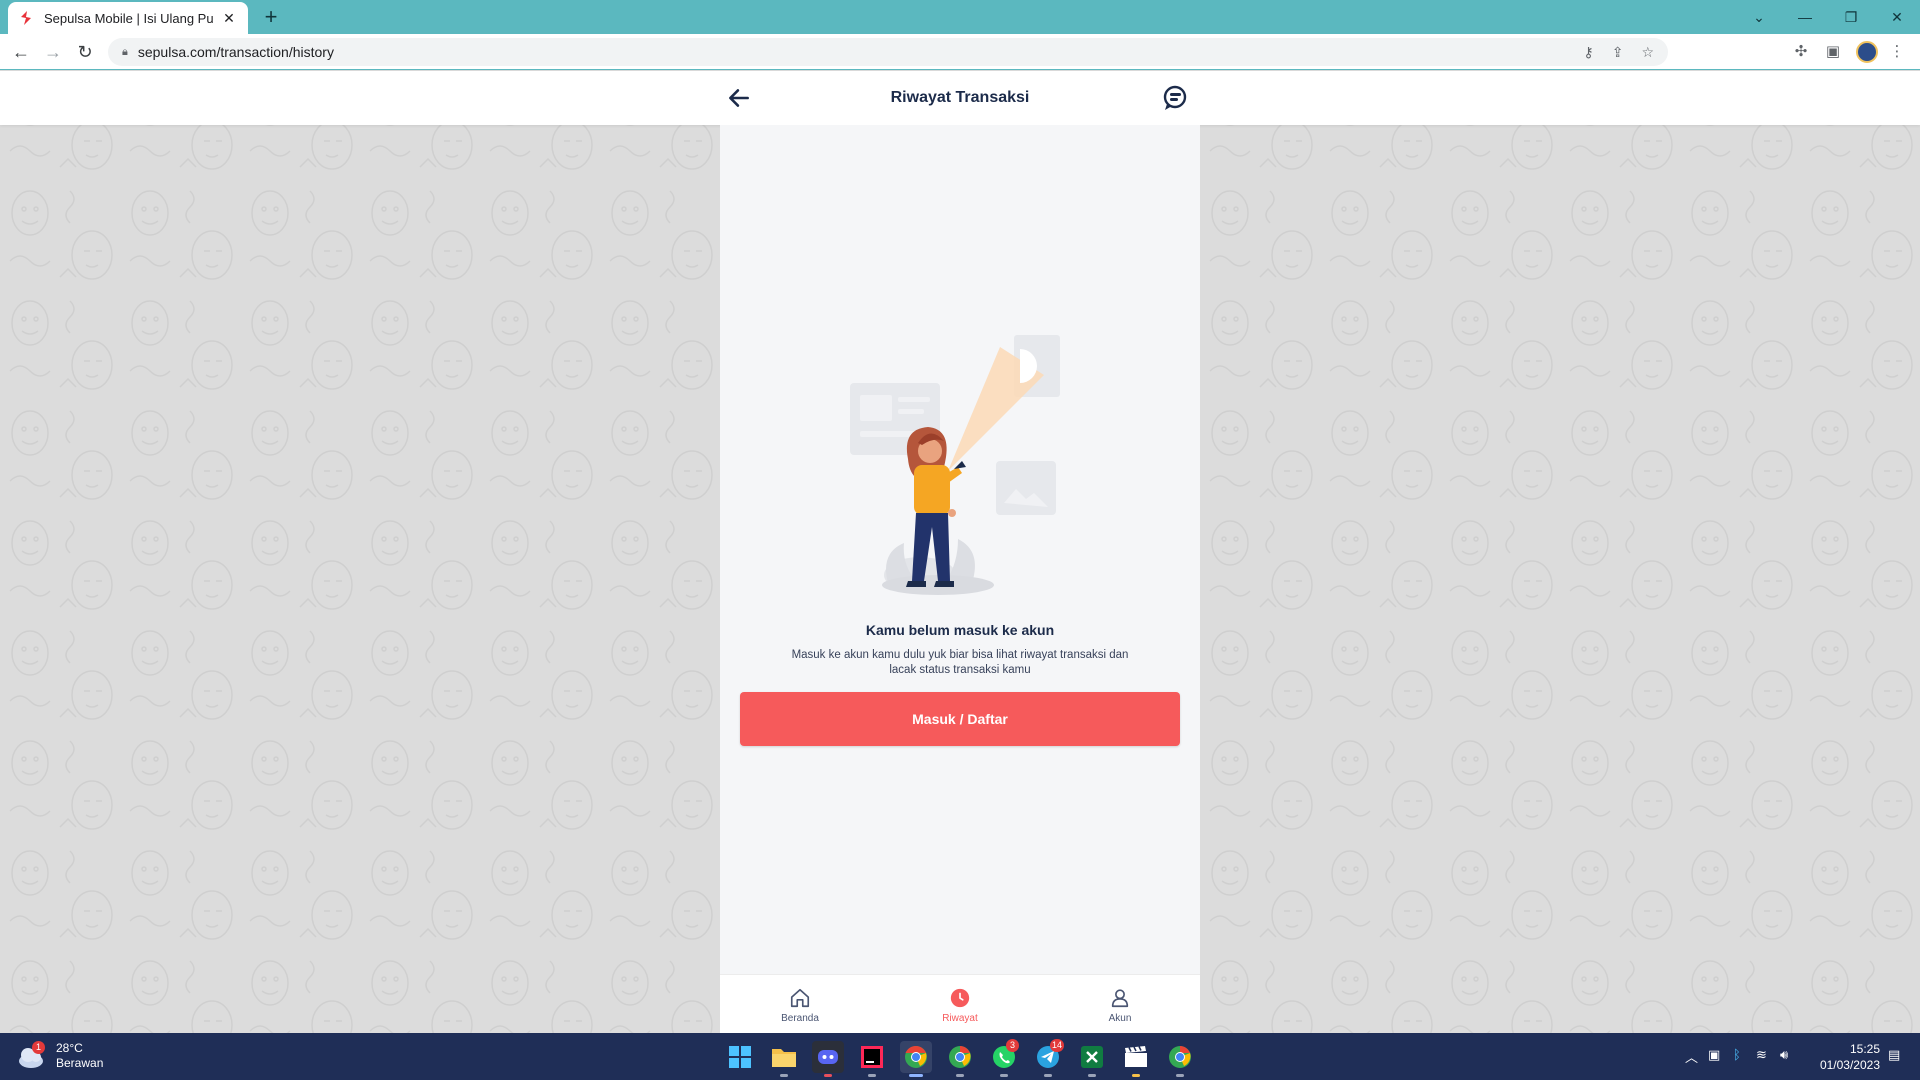 The height and width of the screenshot is (1080, 1920). What do you see at coordinates (1714, 1055) in the screenshot?
I see `tray-app-icon: ▣` at bounding box center [1714, 1055].